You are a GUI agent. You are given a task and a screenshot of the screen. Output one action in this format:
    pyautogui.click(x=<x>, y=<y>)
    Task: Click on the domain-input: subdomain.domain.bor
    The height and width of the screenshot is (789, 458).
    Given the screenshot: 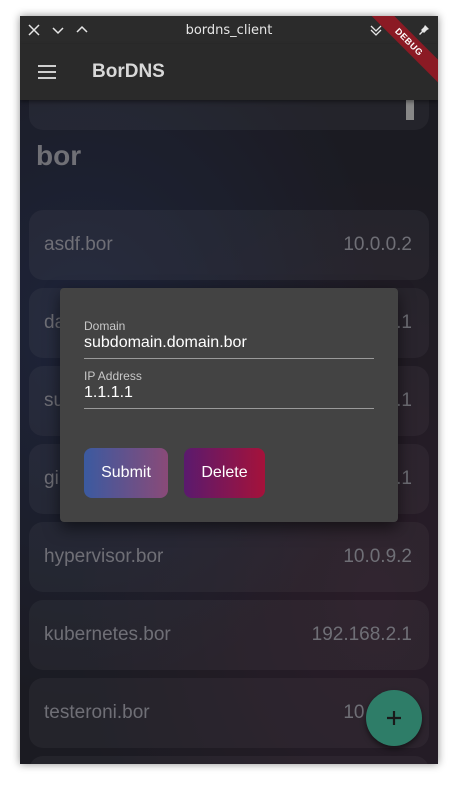 What is the action you would take?
    pyautogui.click(x=229, y=343)
    